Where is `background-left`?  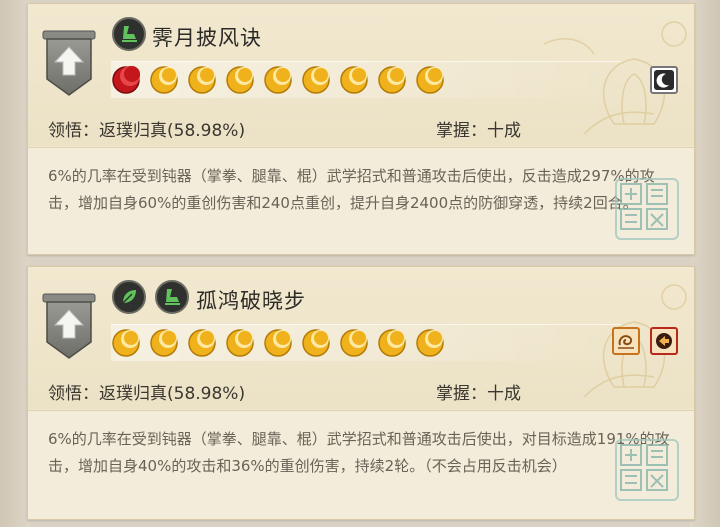 background-left is located at coordinates (15, 263).